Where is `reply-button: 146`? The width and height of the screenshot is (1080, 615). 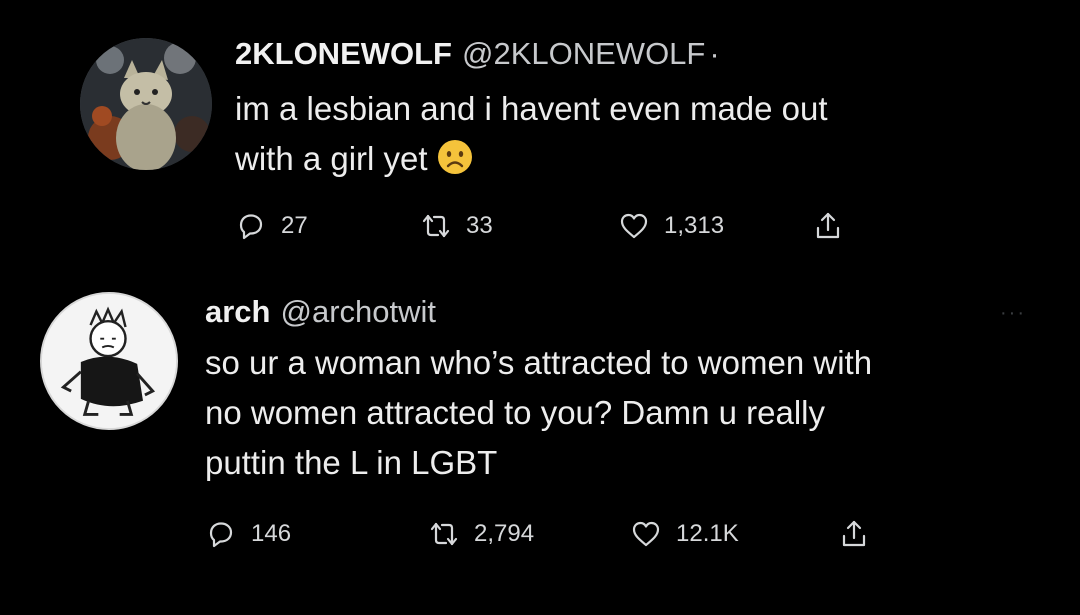
reply-button: 146 is located at coordinates (248, 534).